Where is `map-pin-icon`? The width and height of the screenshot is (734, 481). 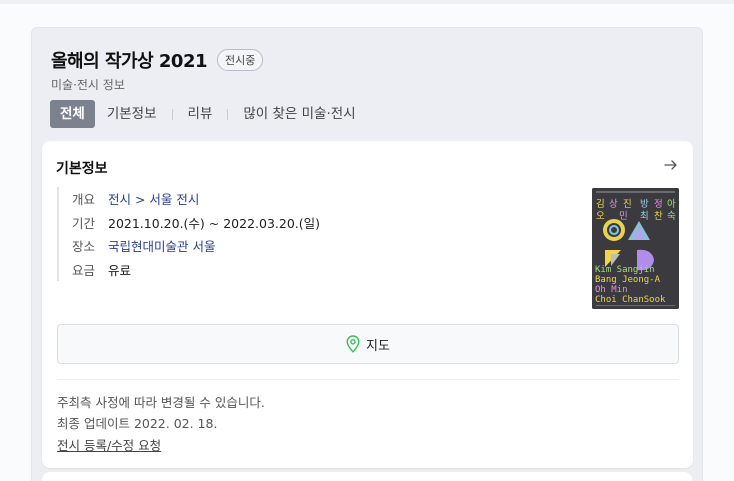
map-pin-icon is located at coordinates (353, 344).